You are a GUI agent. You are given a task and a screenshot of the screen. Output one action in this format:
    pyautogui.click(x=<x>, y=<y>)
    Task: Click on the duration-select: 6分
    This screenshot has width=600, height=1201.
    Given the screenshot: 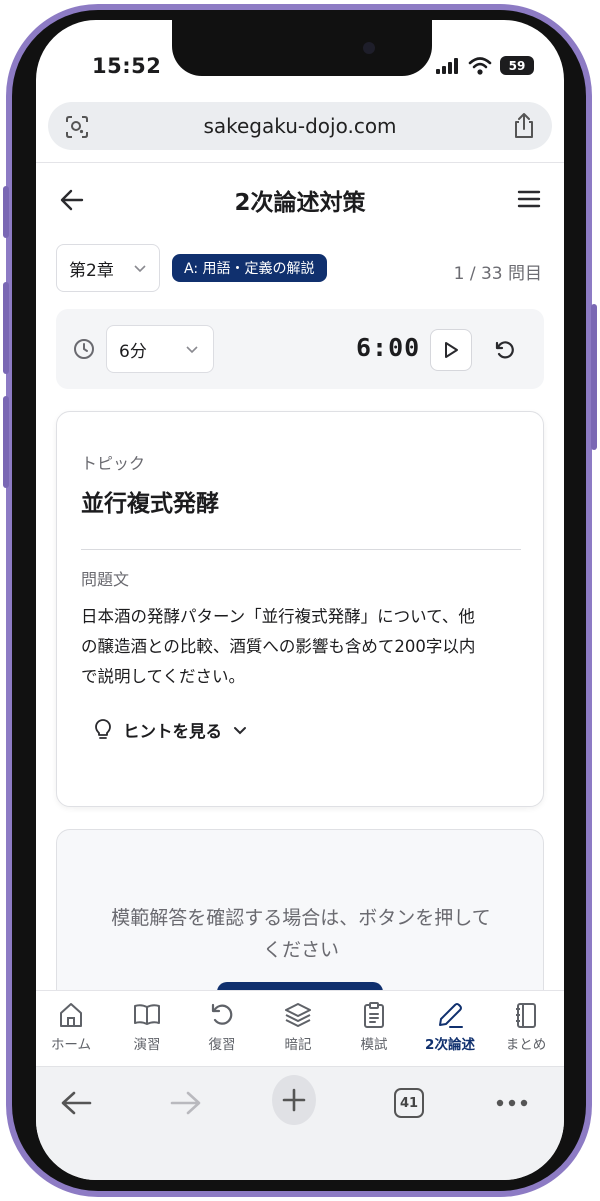 What is the action you would take?
    pyautogui.click(x=160, y=349)
    